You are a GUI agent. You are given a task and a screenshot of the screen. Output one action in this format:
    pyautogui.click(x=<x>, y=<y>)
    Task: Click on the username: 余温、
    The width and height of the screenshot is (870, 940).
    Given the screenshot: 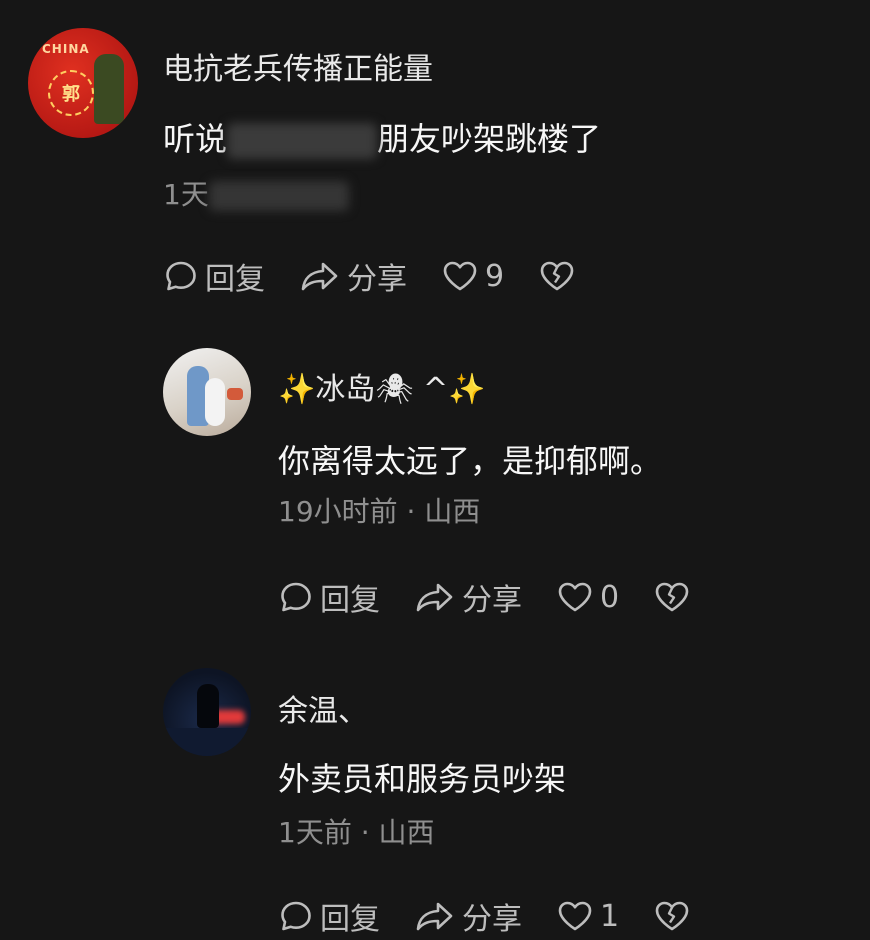 What is the action you would take?
    pyautogui.click(x=323, y=708)
    